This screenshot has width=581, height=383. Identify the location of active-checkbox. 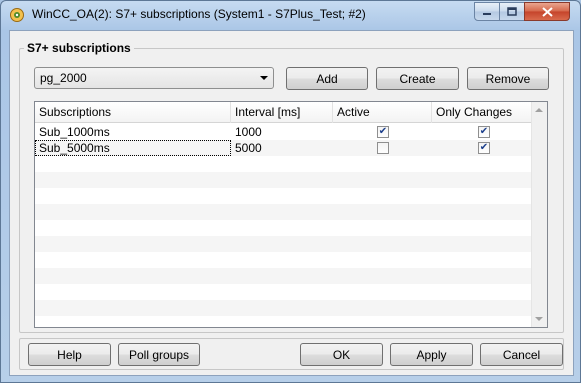
(383, 148).